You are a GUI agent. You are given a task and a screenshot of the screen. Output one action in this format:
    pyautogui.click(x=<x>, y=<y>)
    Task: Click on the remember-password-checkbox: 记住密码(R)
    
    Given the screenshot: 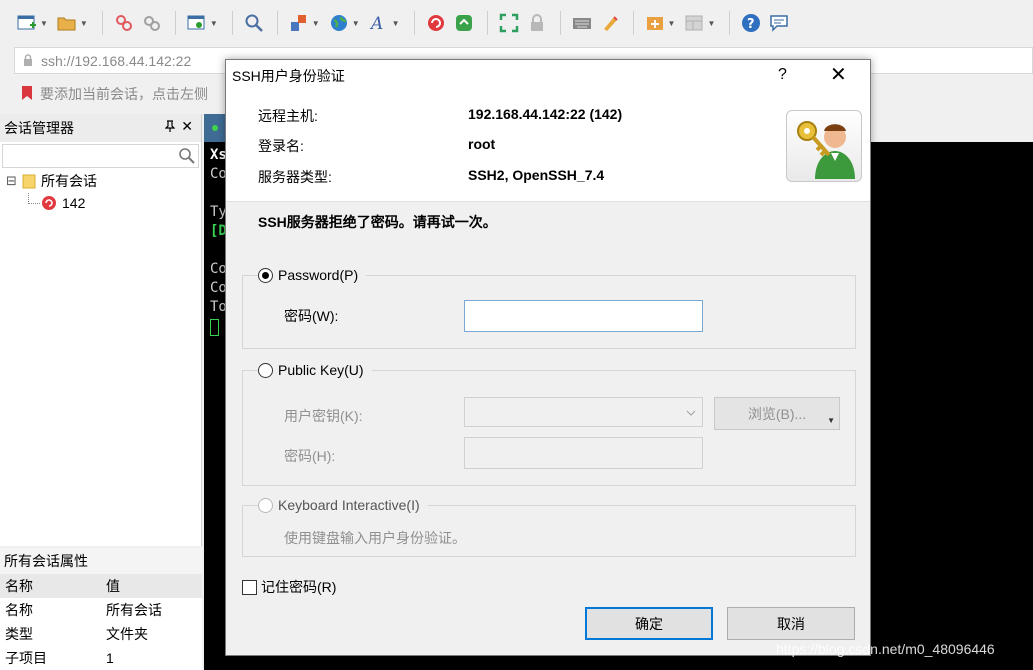 What is the action you would take?
    pyautogui.click(x=289, y=587)
    